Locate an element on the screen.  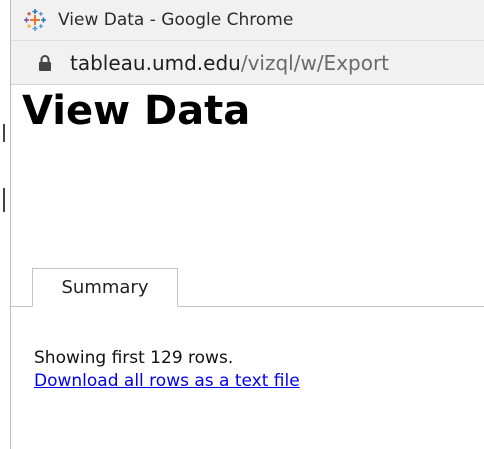
window-title: View Data - Google Chrome is located at coordinates (176, 20).